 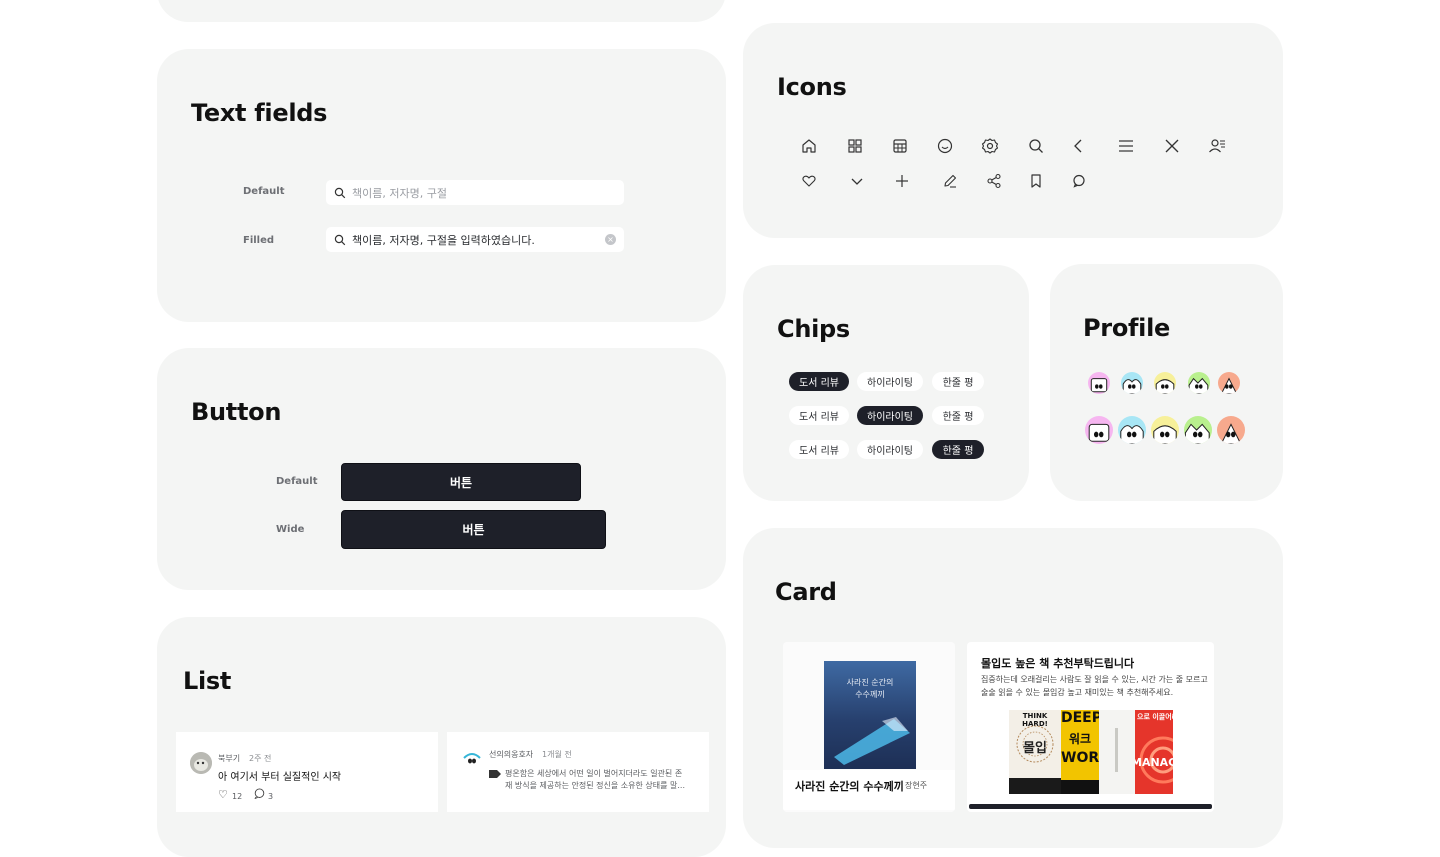 What do you see at coordinates (855, 146) in the screenshot?
I see `grid-icon` at bounding box center [855, 146].